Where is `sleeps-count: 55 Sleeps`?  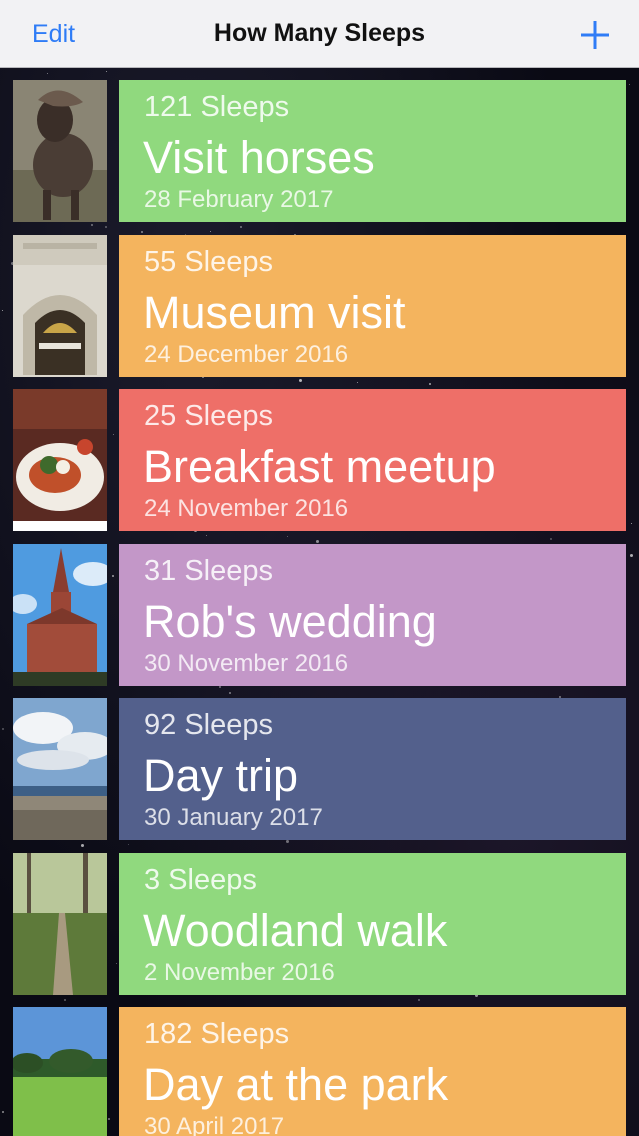
sleeps-count: 55 Sleeps is located at coordinates (208, 261).